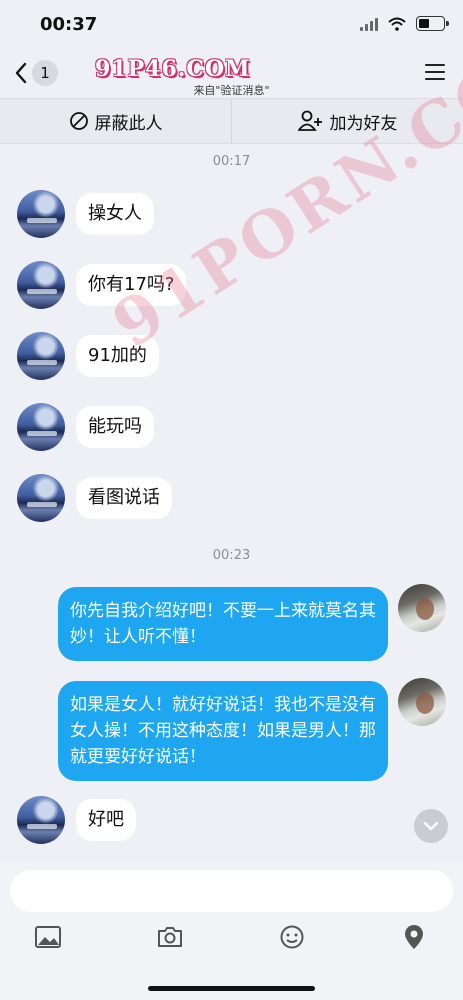 This screenshot has width=463, height=1000. I want to click on location-pin-icon, so click(414, 937).